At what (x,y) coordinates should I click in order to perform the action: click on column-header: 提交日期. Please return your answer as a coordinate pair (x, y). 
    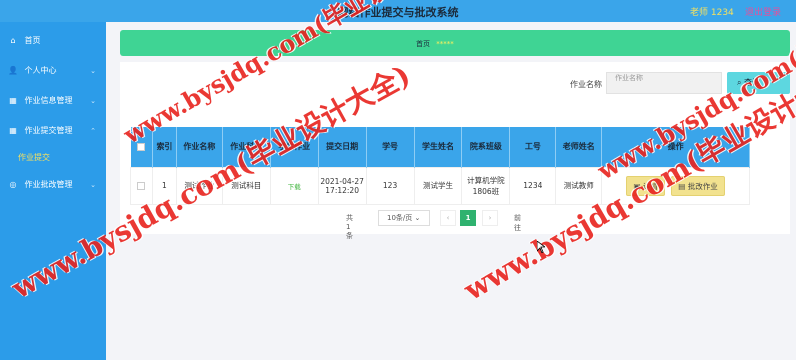
    Looking at the image, I should click on (342, 147).